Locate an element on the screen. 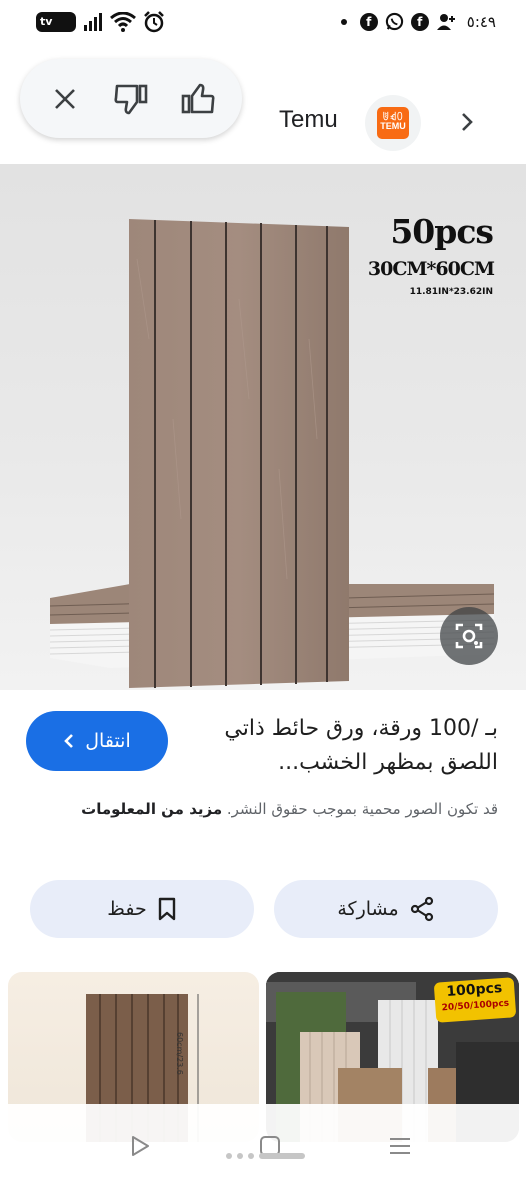  home-button is located at coordinates (270, 1146).